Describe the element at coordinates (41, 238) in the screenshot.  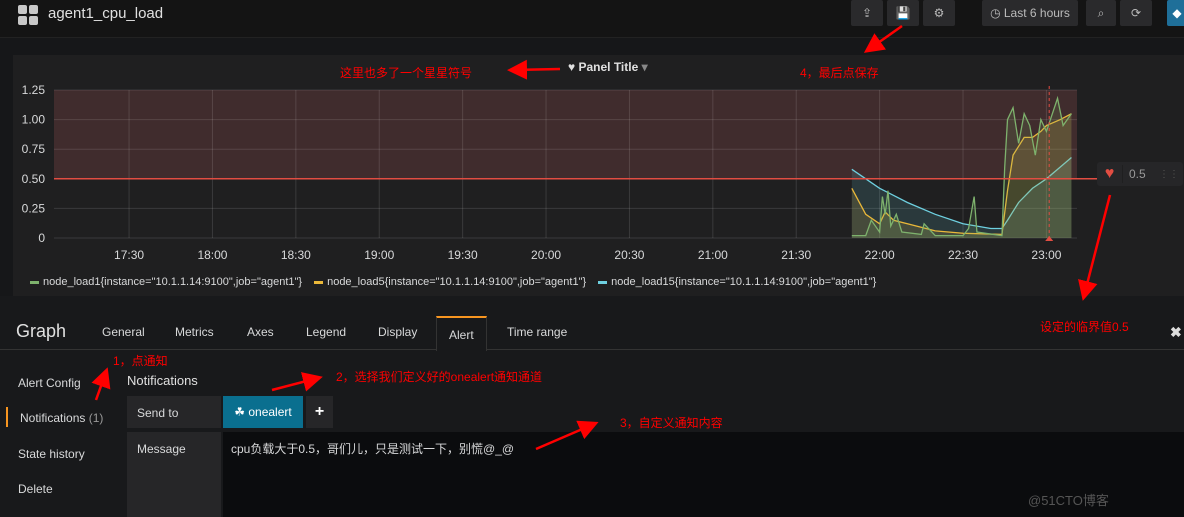
I see `y-tick-label: 0` at that location.